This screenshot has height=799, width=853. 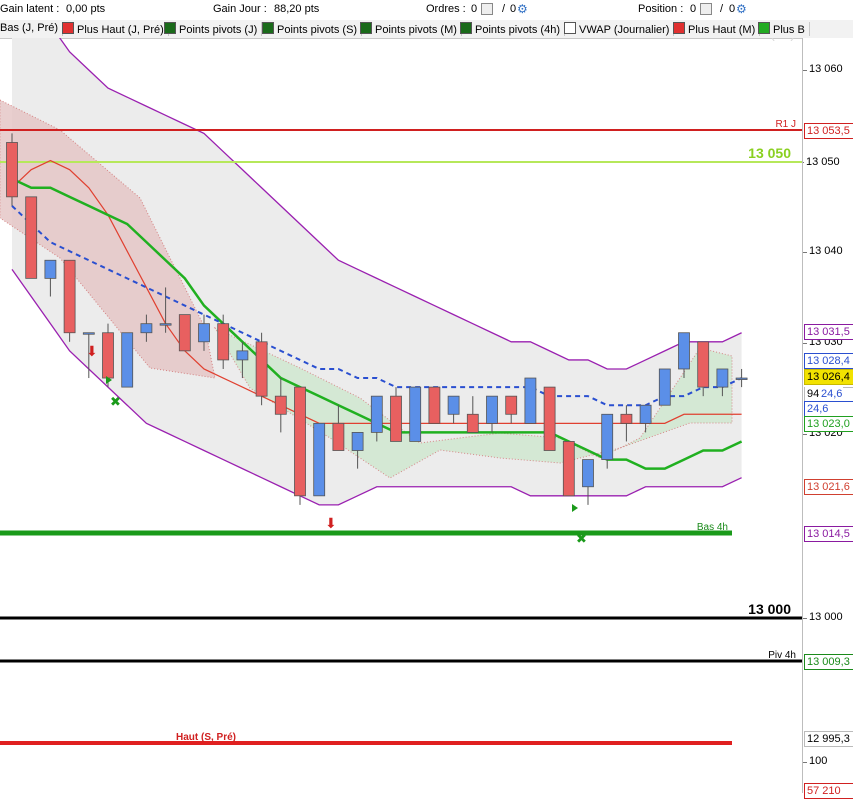 What do you see at coordinates (581, 539) in the screenshot?
I see `cross-marker-icon: ✖` at bounding box center [581, 539].